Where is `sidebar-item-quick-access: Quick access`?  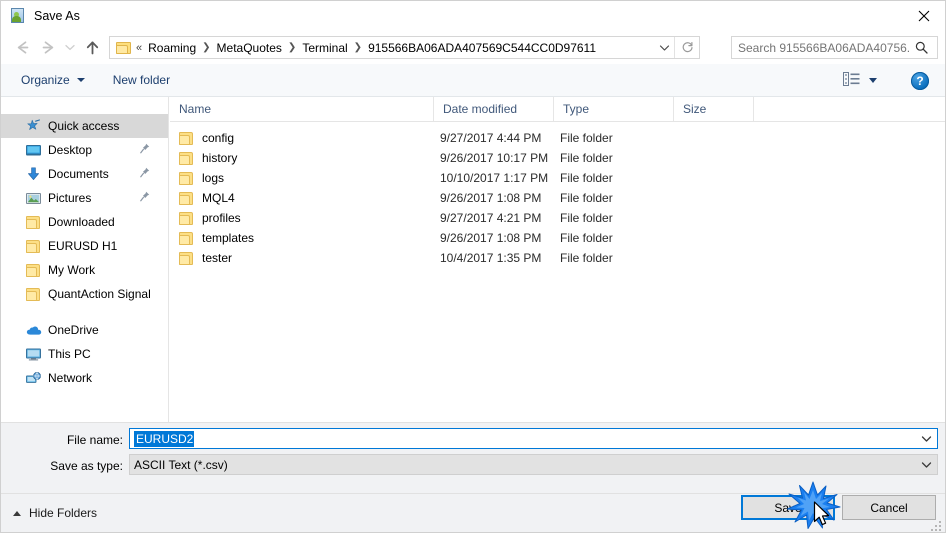
sidebar-item-quick-access: Quick access is located at coordinates (84, 126).